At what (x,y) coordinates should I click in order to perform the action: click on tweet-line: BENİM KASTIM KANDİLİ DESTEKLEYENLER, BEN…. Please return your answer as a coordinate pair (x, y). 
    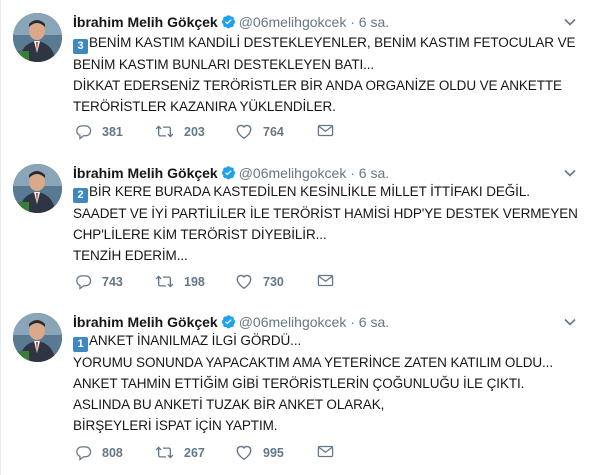
    Looking at the image, I should click on (332, 42).